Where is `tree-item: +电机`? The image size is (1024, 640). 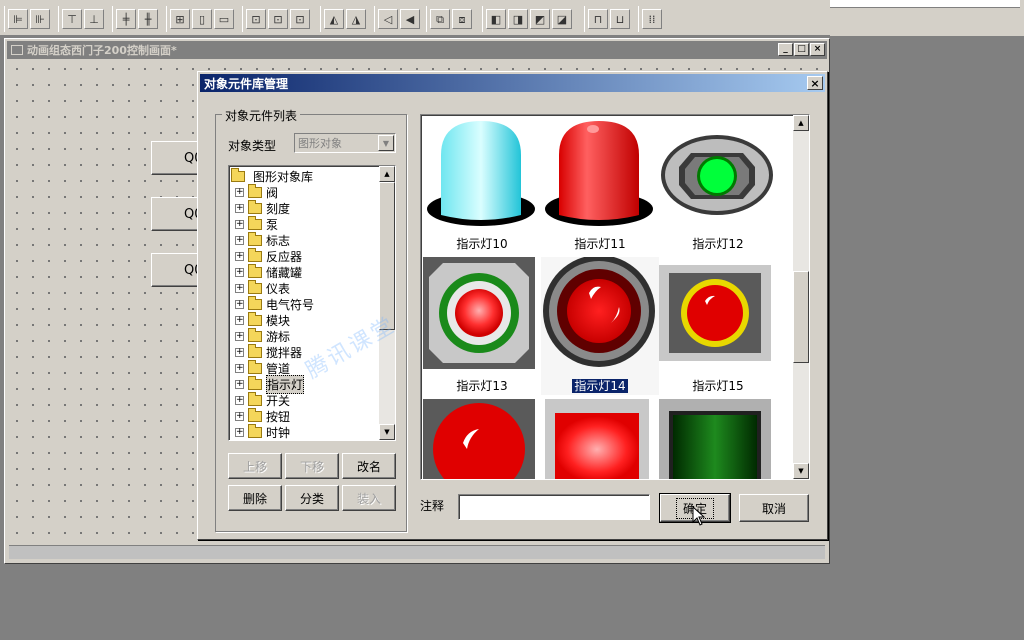 tree-item: +电机 is located at coordinates (269, 440).